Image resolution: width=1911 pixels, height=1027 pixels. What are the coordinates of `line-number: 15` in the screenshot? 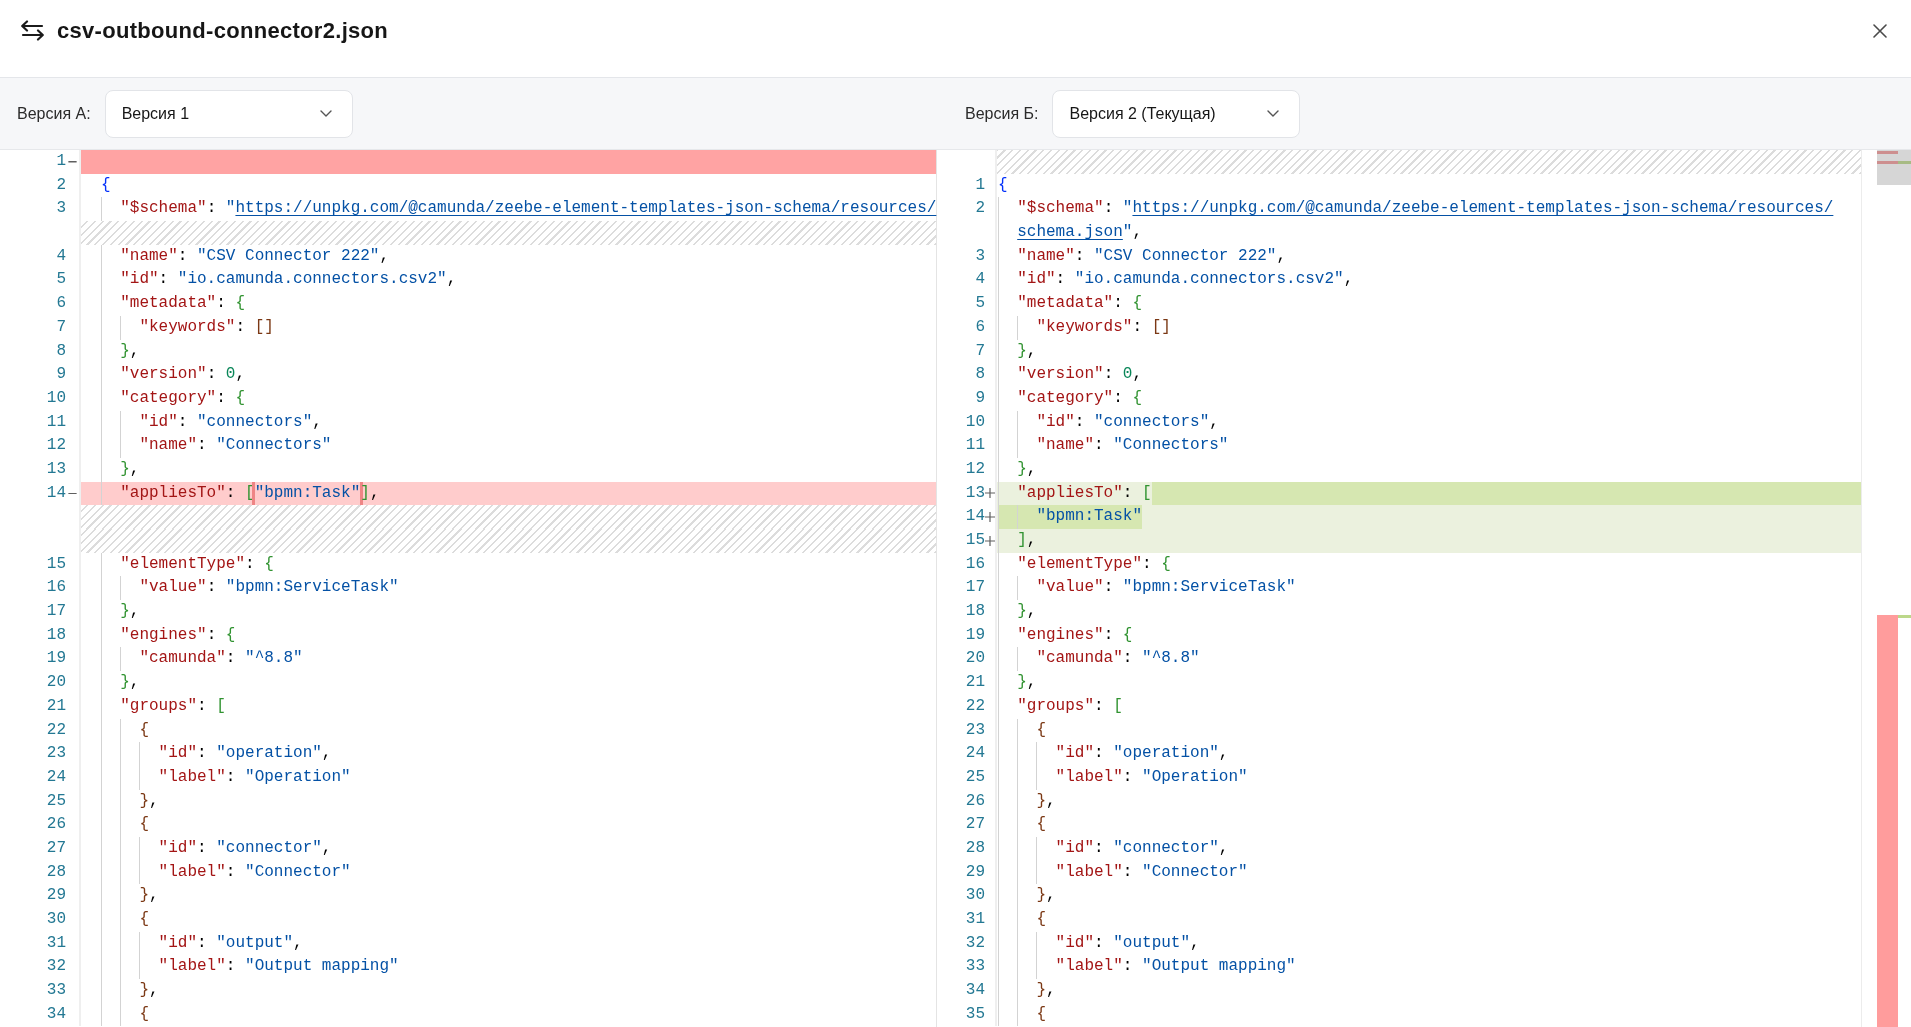 It's located at (975, 540).